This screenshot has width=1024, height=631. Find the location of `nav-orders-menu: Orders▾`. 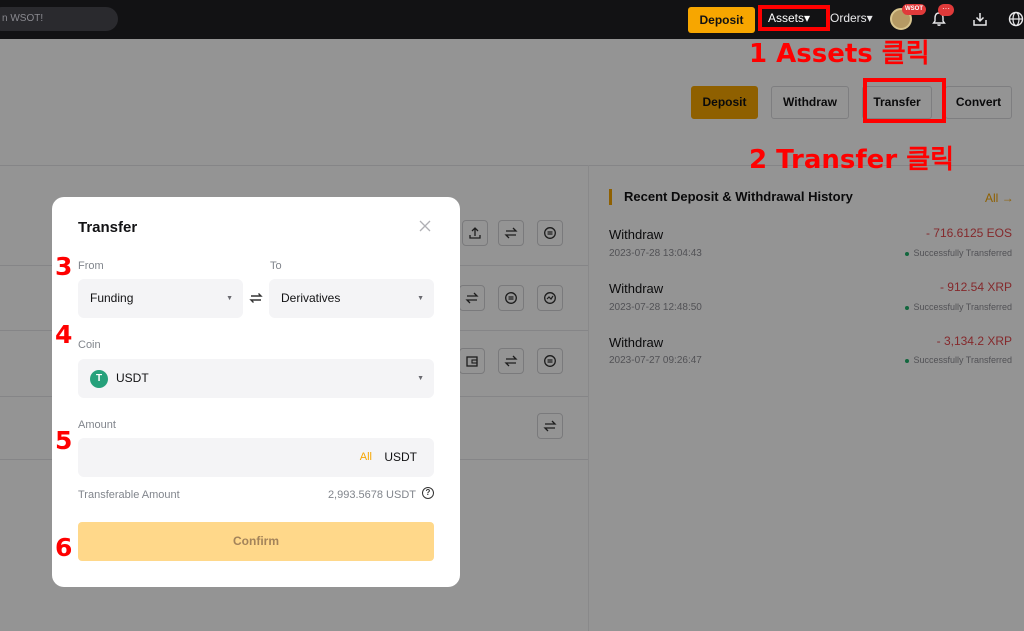

nav-orders-menu: Orders▾ is located at coordinates (851, 18).